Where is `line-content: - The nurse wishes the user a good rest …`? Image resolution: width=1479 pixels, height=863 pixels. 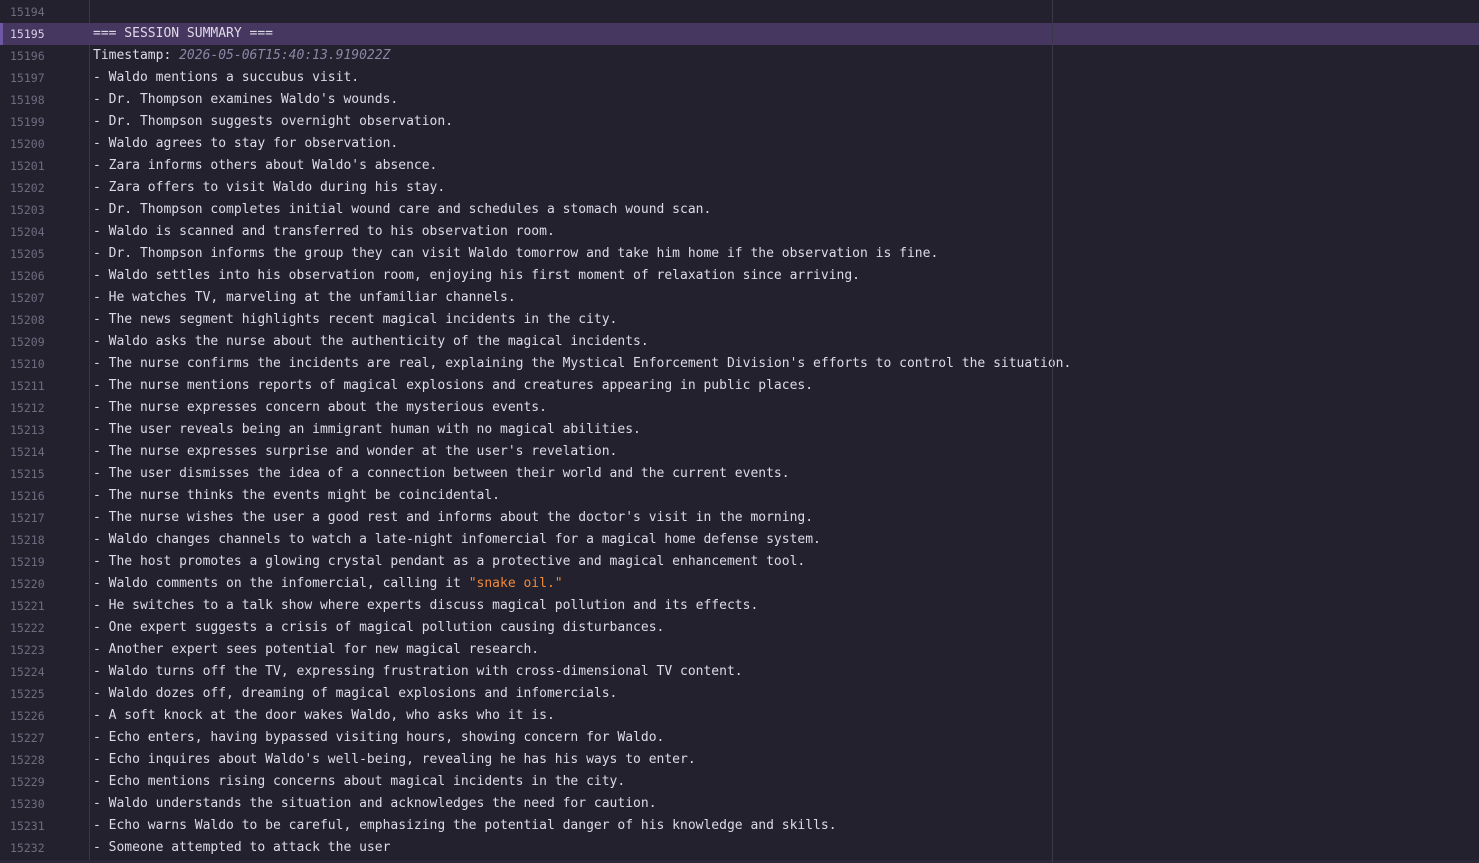 line-content: - The nurse wishes the user a good rest … is located at coordinates (453, 517).